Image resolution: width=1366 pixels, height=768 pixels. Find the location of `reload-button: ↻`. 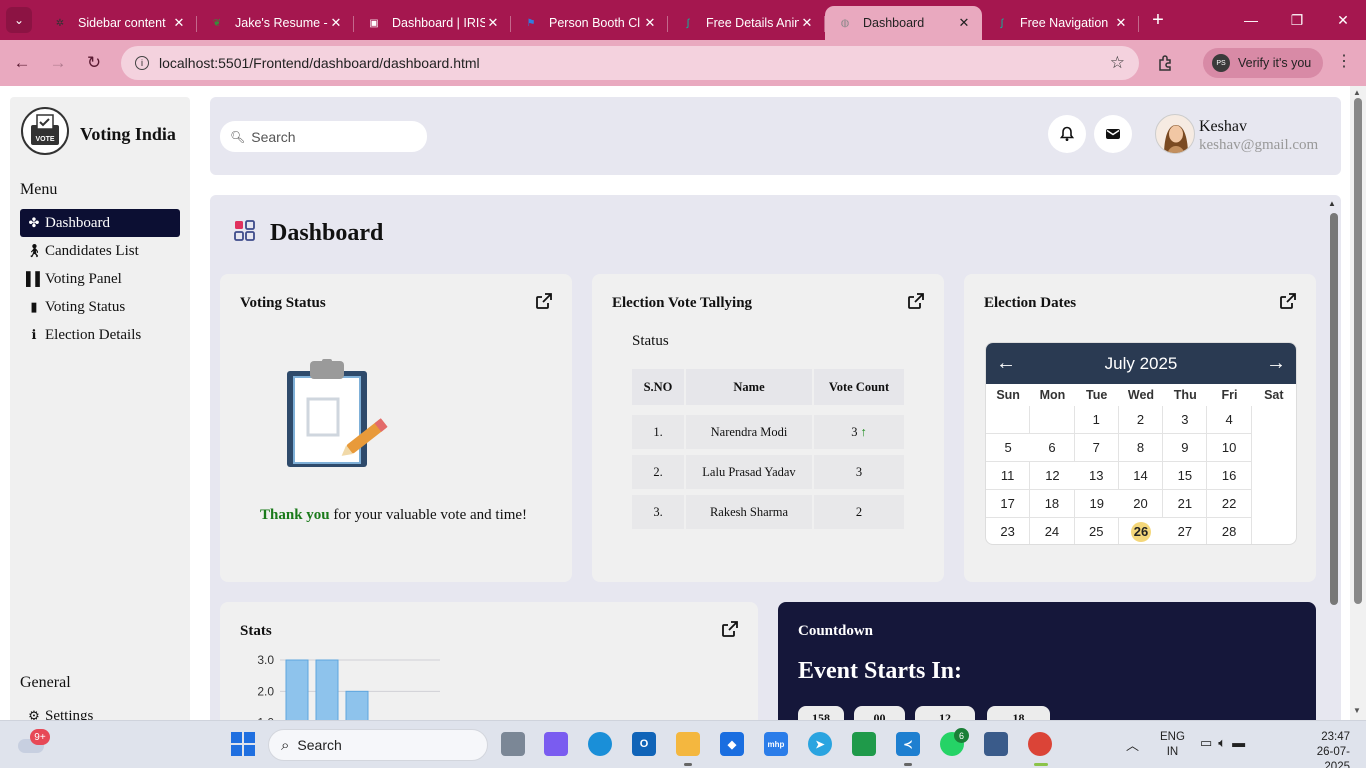

reload-button: ↻ is located at coordinates (94, 63).